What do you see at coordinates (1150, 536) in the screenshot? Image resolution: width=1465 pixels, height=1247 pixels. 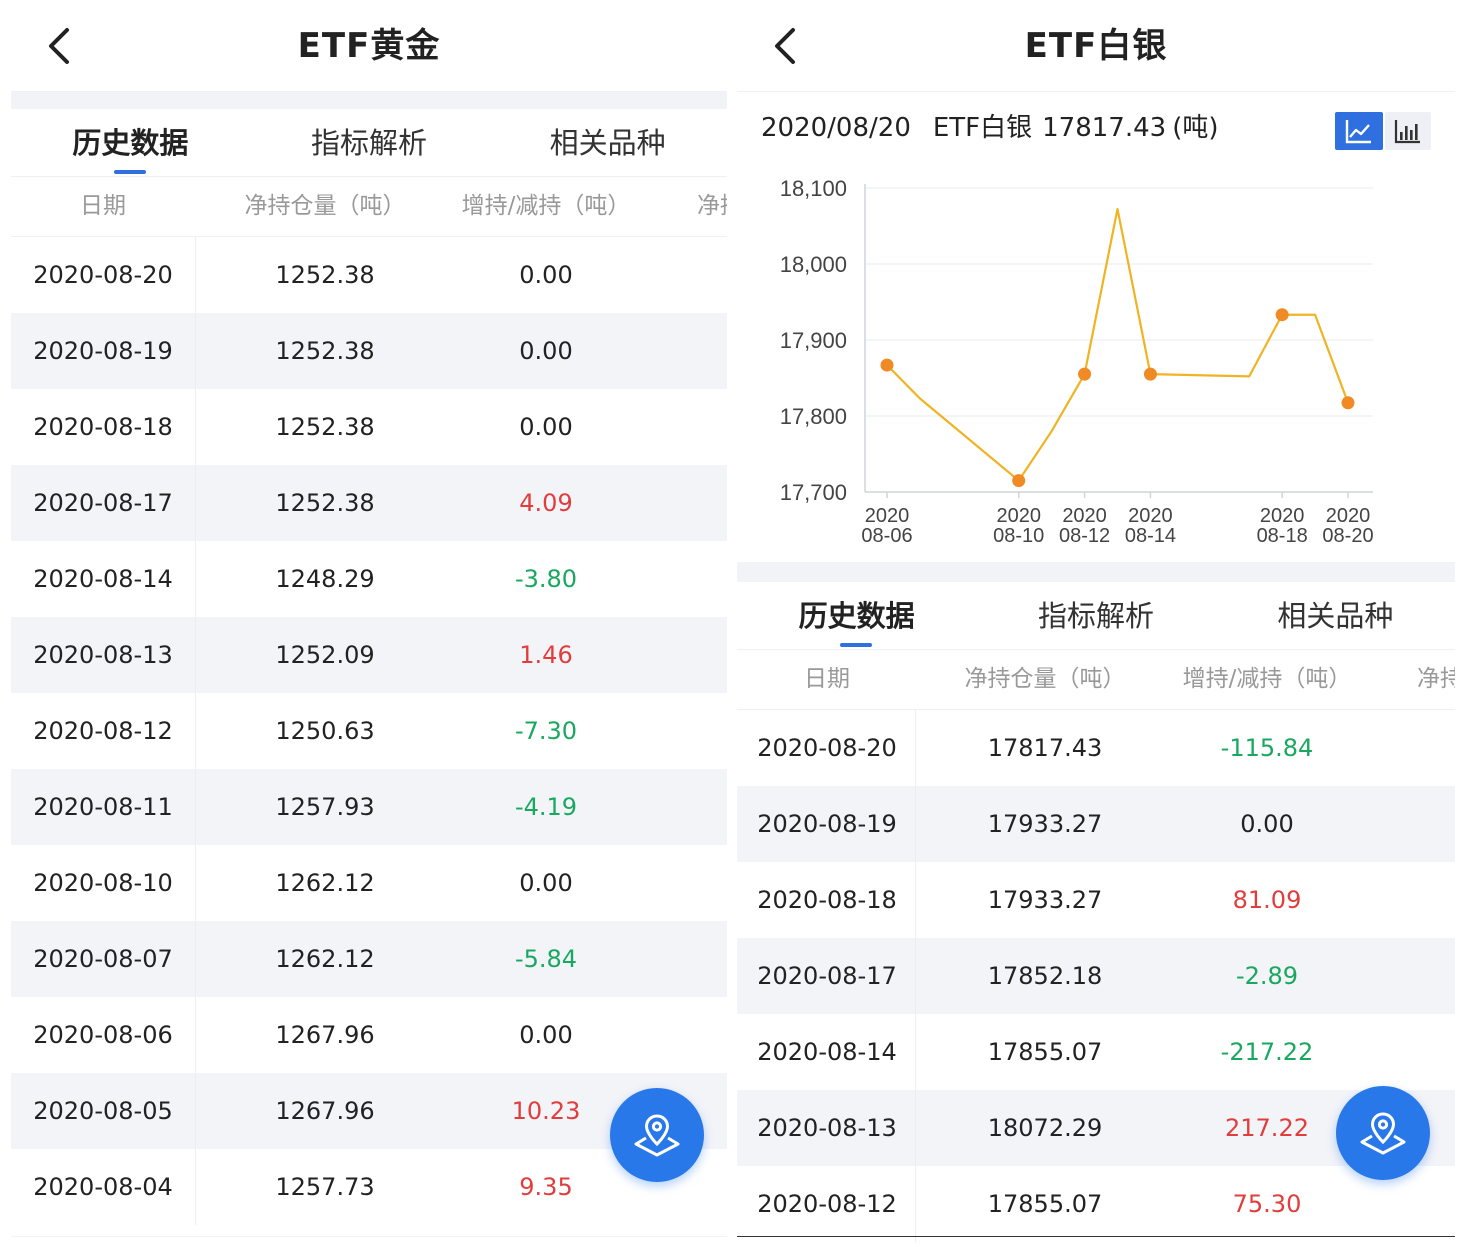 I see `x-tick-label-date: 08-14` at bounding box center [1150, 536].